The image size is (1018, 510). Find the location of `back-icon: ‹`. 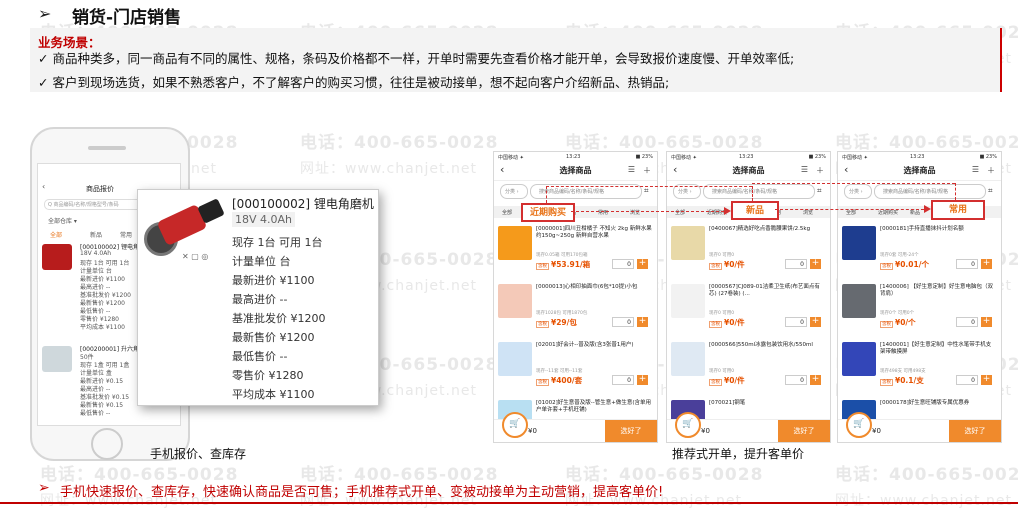

back-icon: ‹ is located at coordinates (43, 186).